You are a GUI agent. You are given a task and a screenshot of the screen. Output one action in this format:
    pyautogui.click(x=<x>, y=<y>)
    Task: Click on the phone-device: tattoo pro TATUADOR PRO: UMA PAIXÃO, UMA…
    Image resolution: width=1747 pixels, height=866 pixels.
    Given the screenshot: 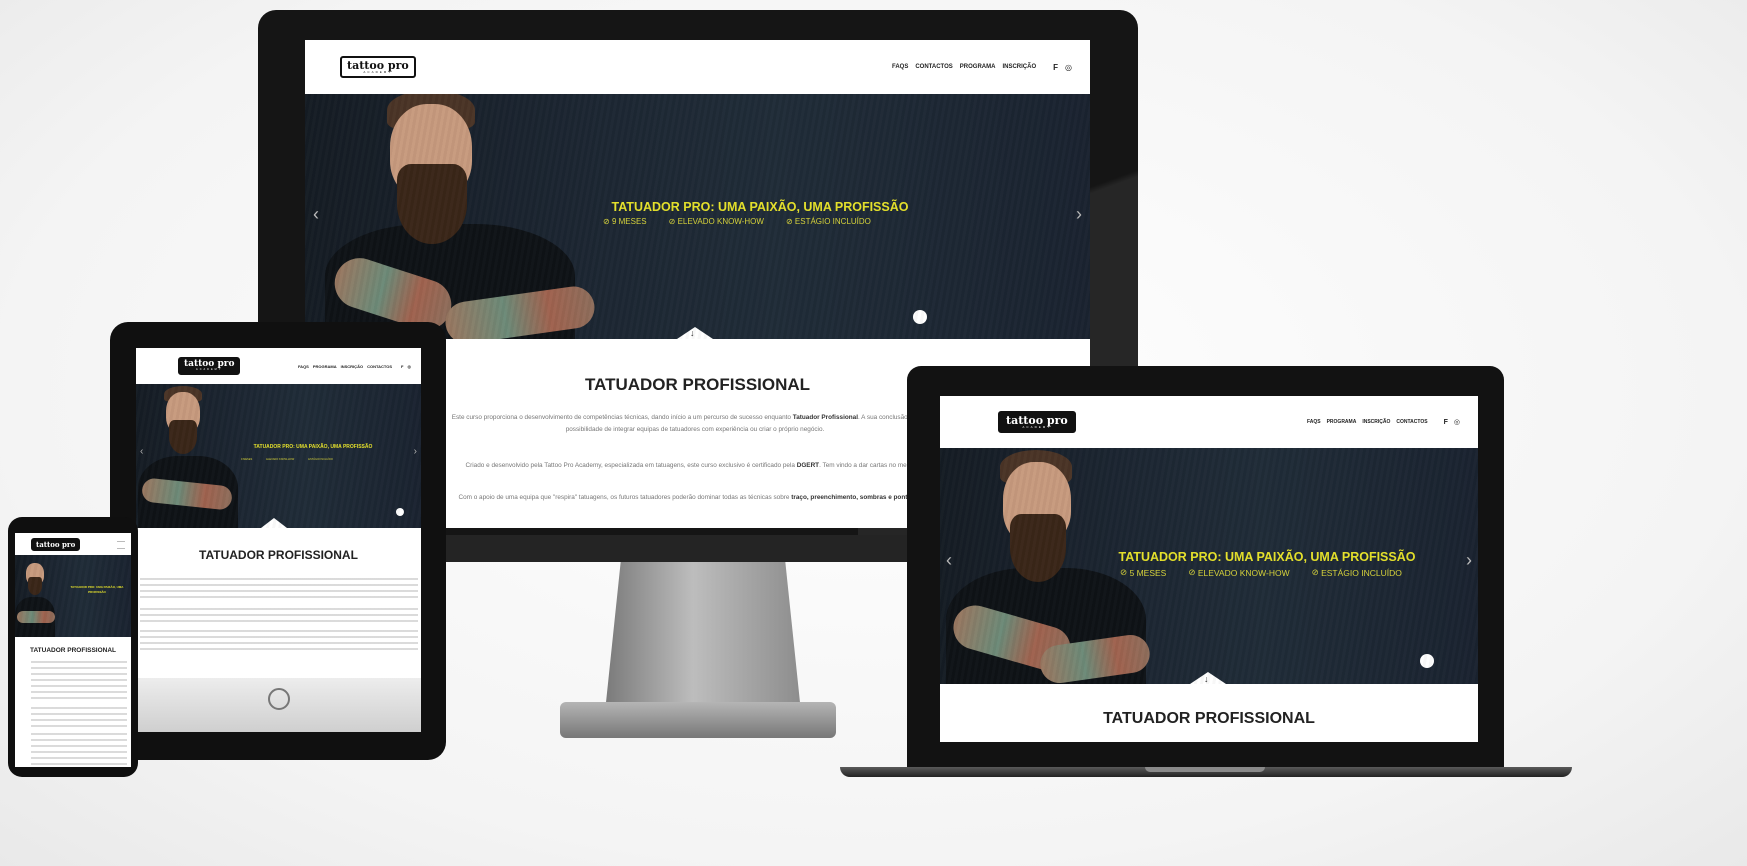 What is the action you would take?
    pyautogui.click(x=73, y=647)
    